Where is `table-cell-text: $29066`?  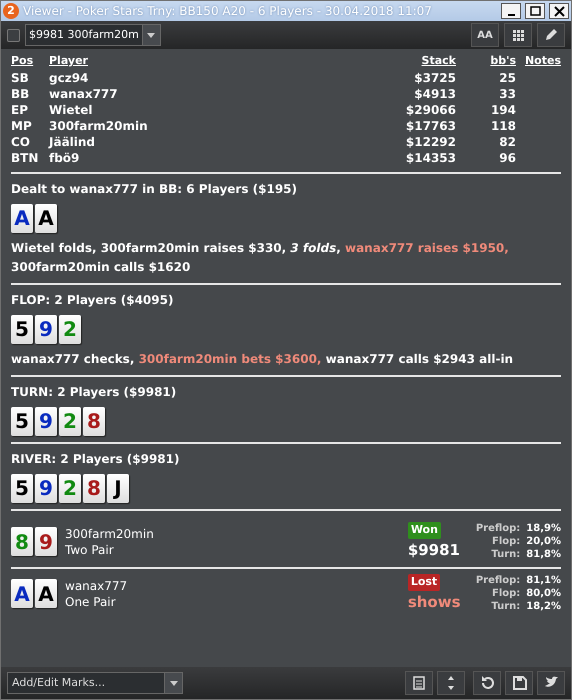
table-cell-text: $29066 is located at coordinates (430, 110).